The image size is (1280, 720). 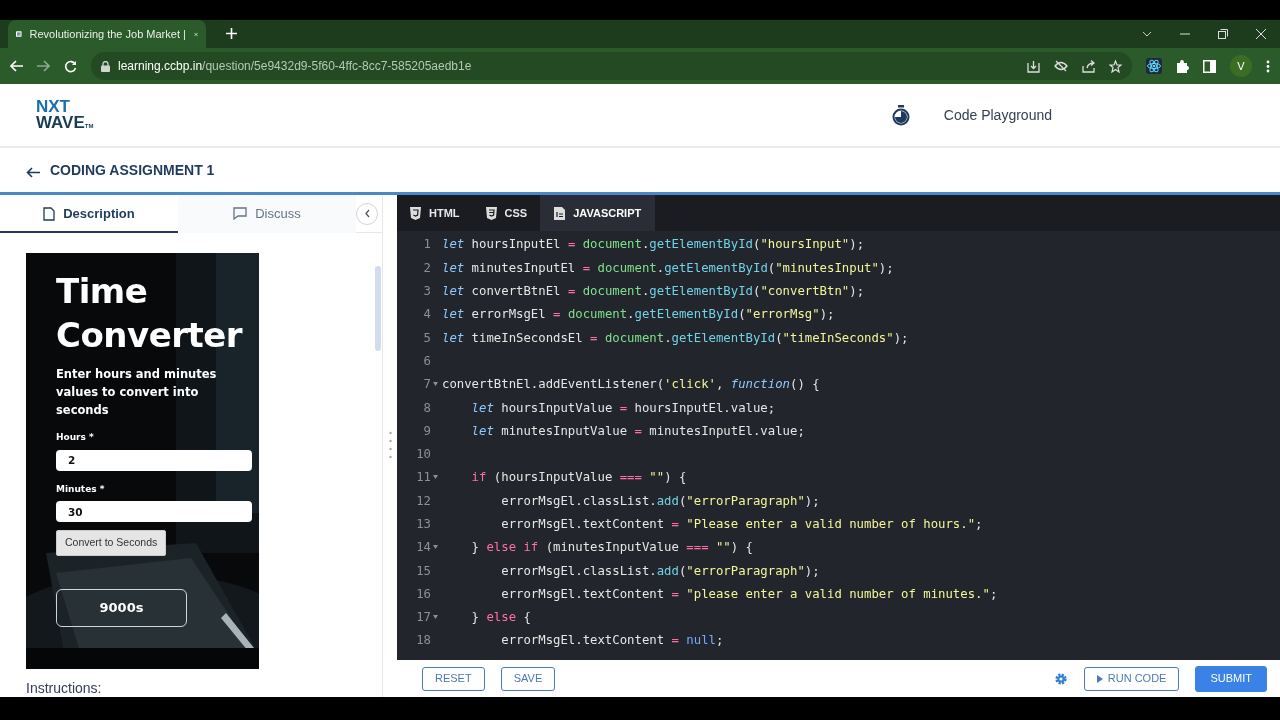 I want to click on action-button: SAVE, so click(x=528, y=678).